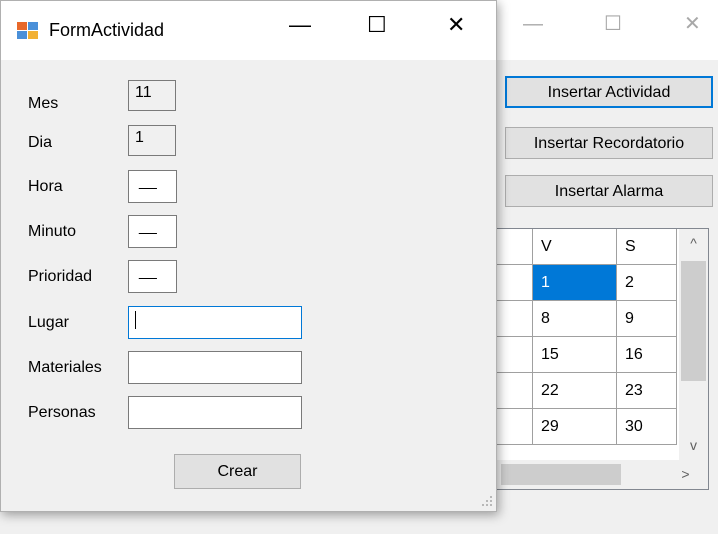  What do you see at coordinates (300, 25) in the screenshot?
I see `minimize-button: —` at bounding box center [300, 25].